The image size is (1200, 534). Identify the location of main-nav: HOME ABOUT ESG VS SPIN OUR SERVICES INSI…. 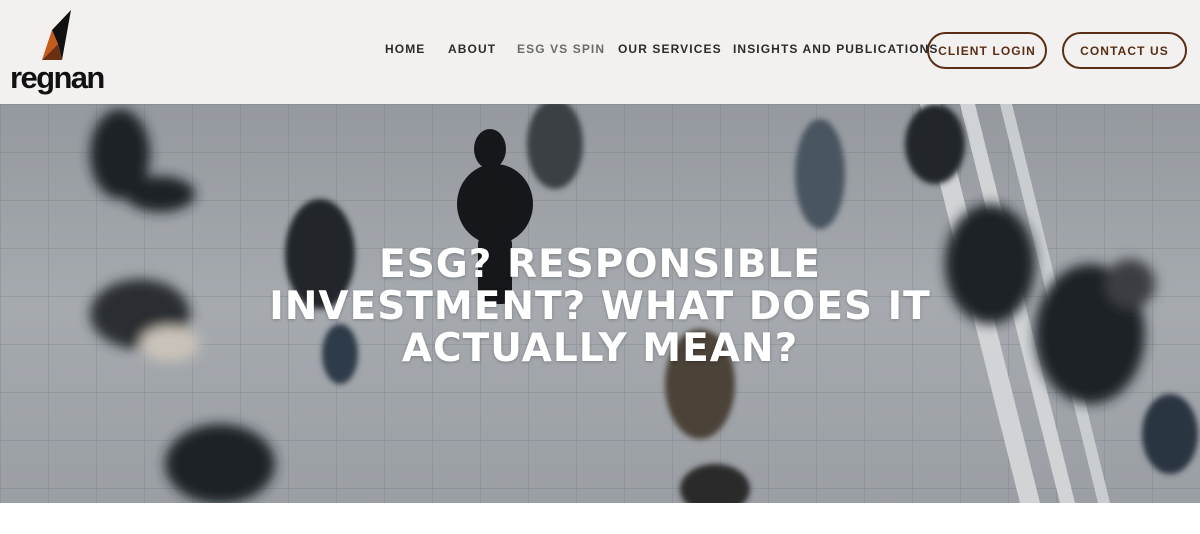
(786, 52).